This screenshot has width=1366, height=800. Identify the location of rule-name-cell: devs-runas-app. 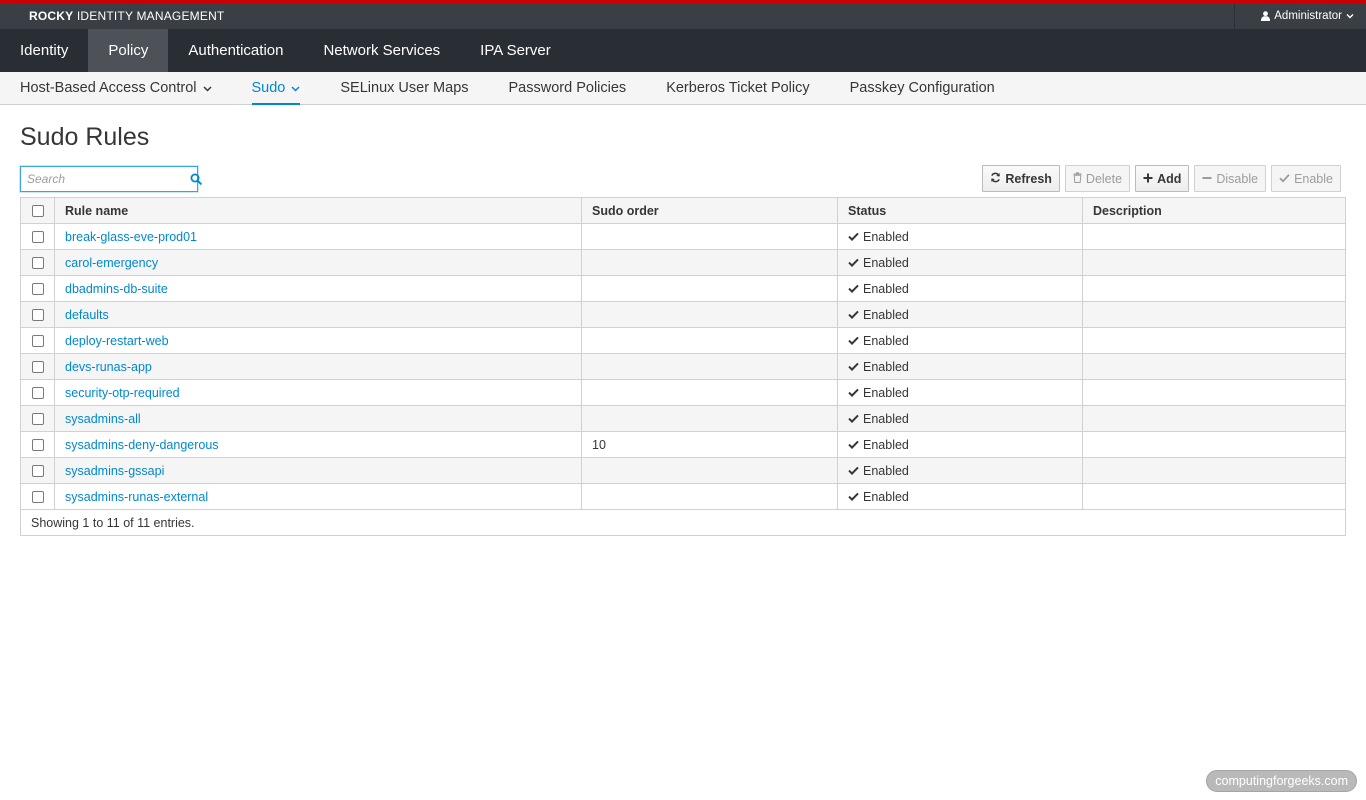
(318, 366).